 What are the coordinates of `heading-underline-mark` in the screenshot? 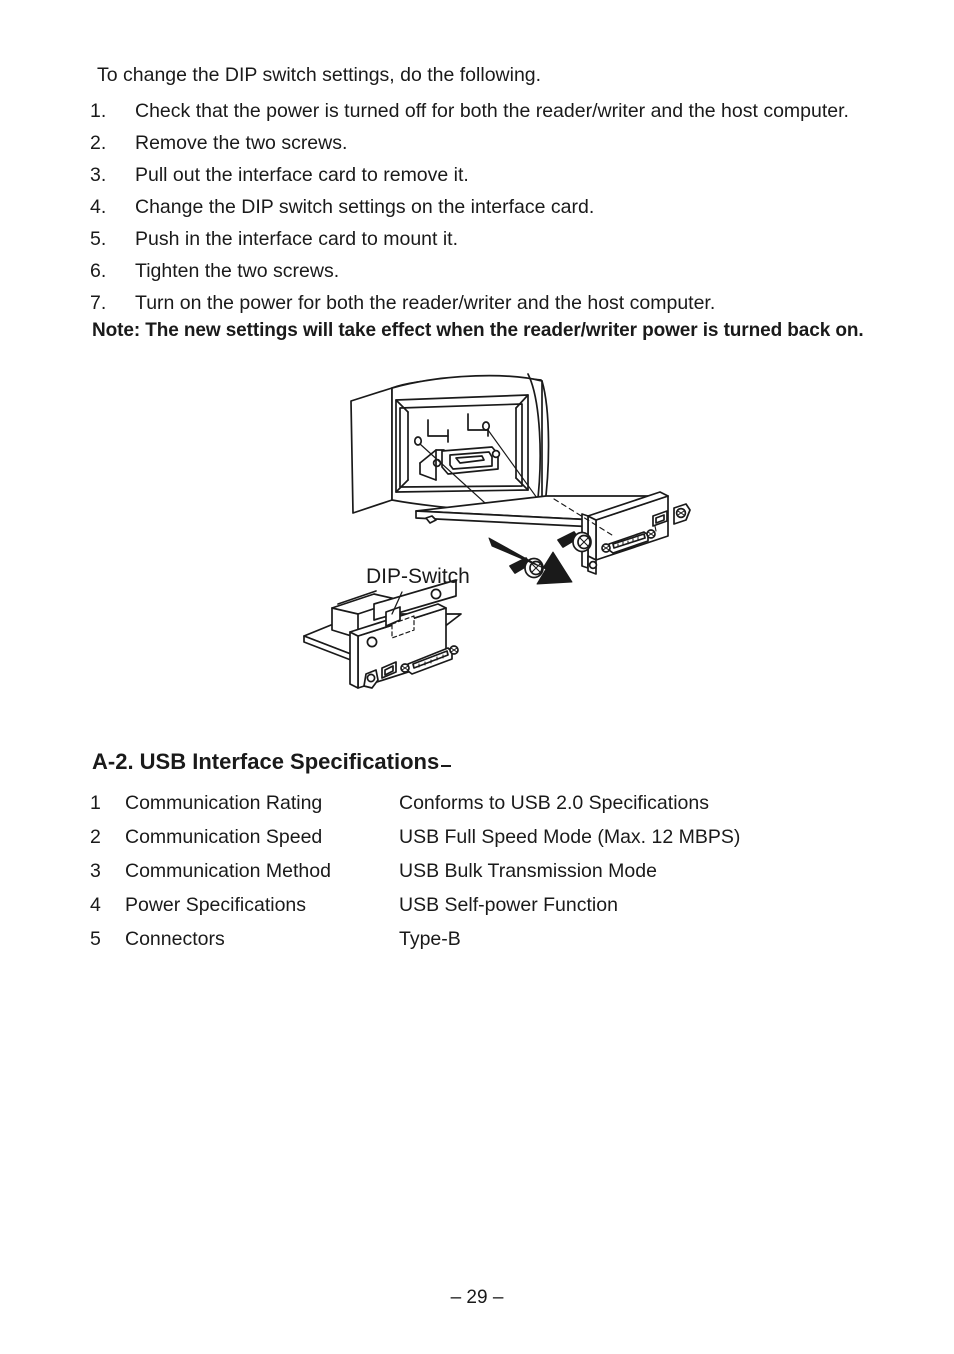 It's located at (446, 766).